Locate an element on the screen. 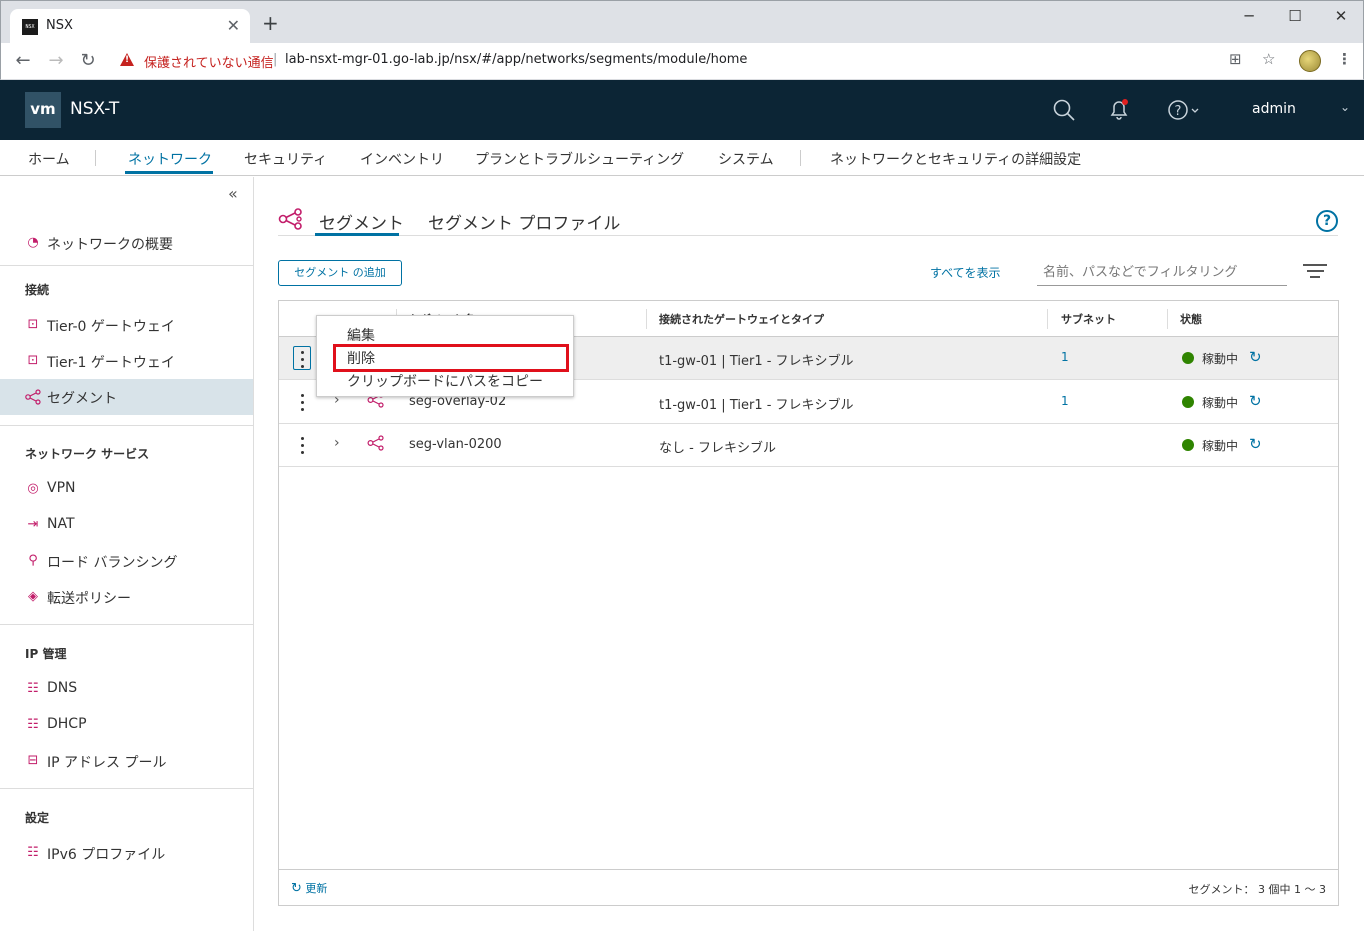 The height and width of the screenshot is (931, 1364). nav-security: セキュリティ is located at coordinates (285, 159).